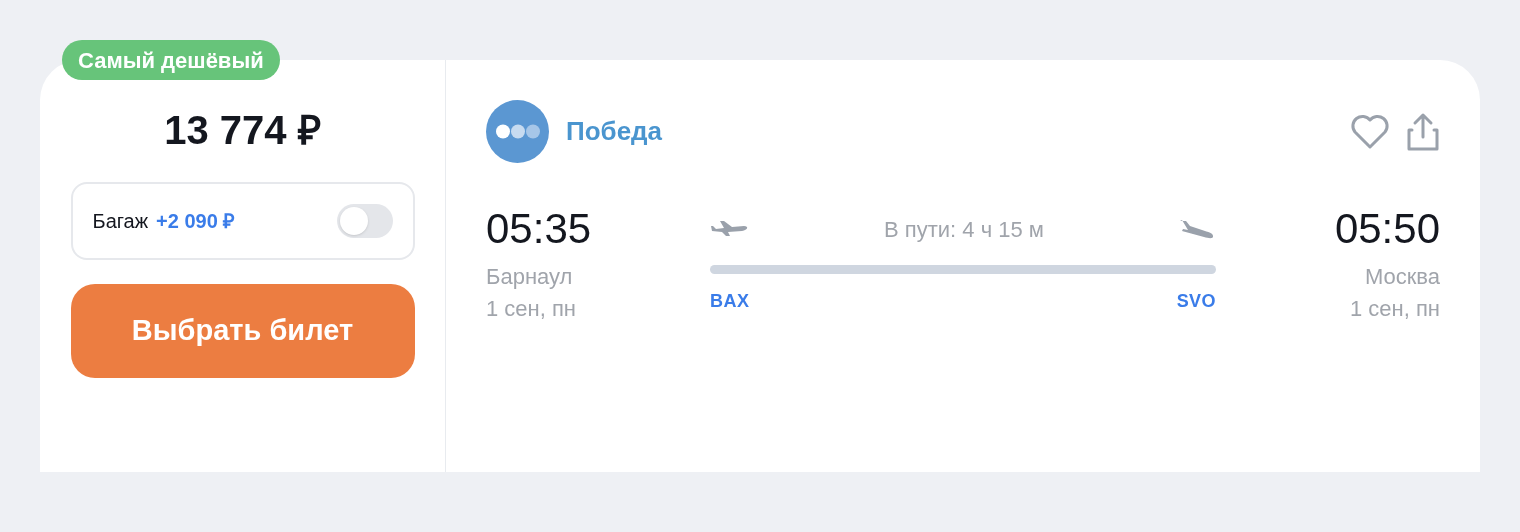 This screenshot has height=532, width=1520. Describe the element at coordinates (171, 60) in the screenshot. I see `cheapest-badge: Самый дешёвый` at that location.